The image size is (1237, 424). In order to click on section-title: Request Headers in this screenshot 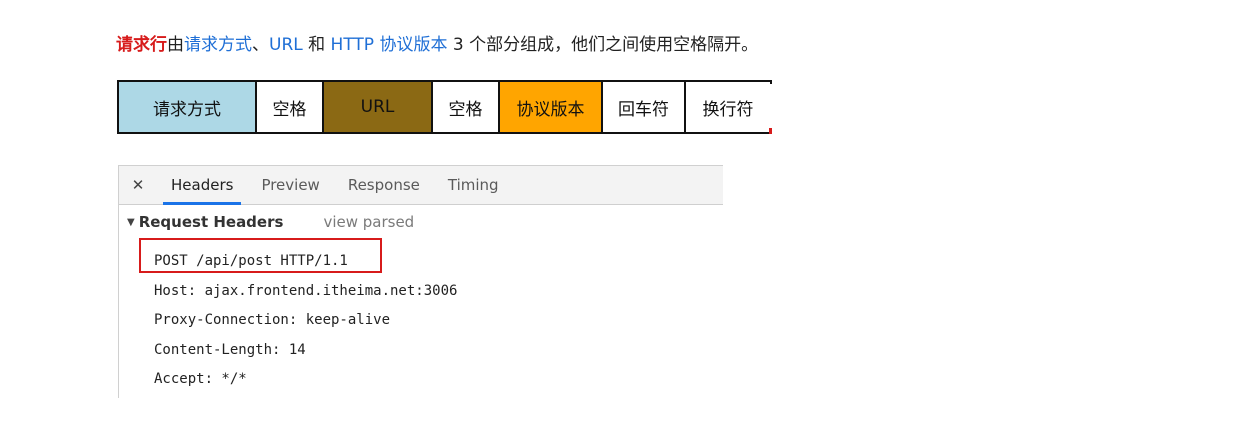, I will do `click(211, 222)`.